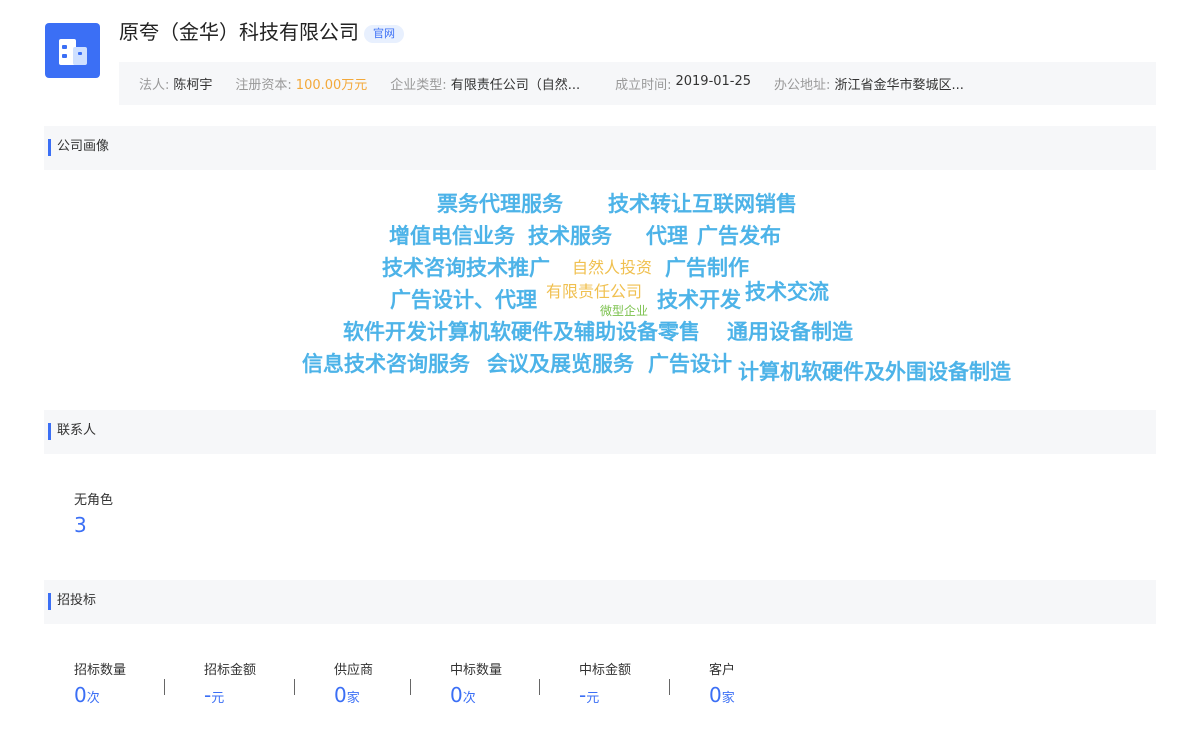 The width and height of the screenshot is (1200, 752). What do you see at coordinates (707, 268) in the screenshot?
I see `cloud-word: 广告制作` at bounding box center [707, 268].